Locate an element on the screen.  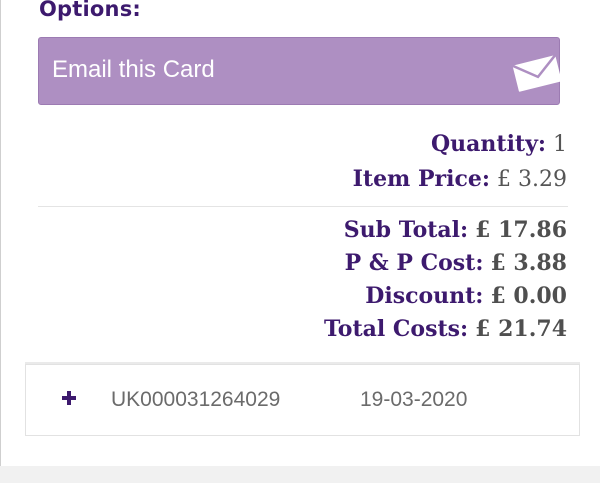
pp-cost-label: P & P Cost: is located at coordinates (414, 263).